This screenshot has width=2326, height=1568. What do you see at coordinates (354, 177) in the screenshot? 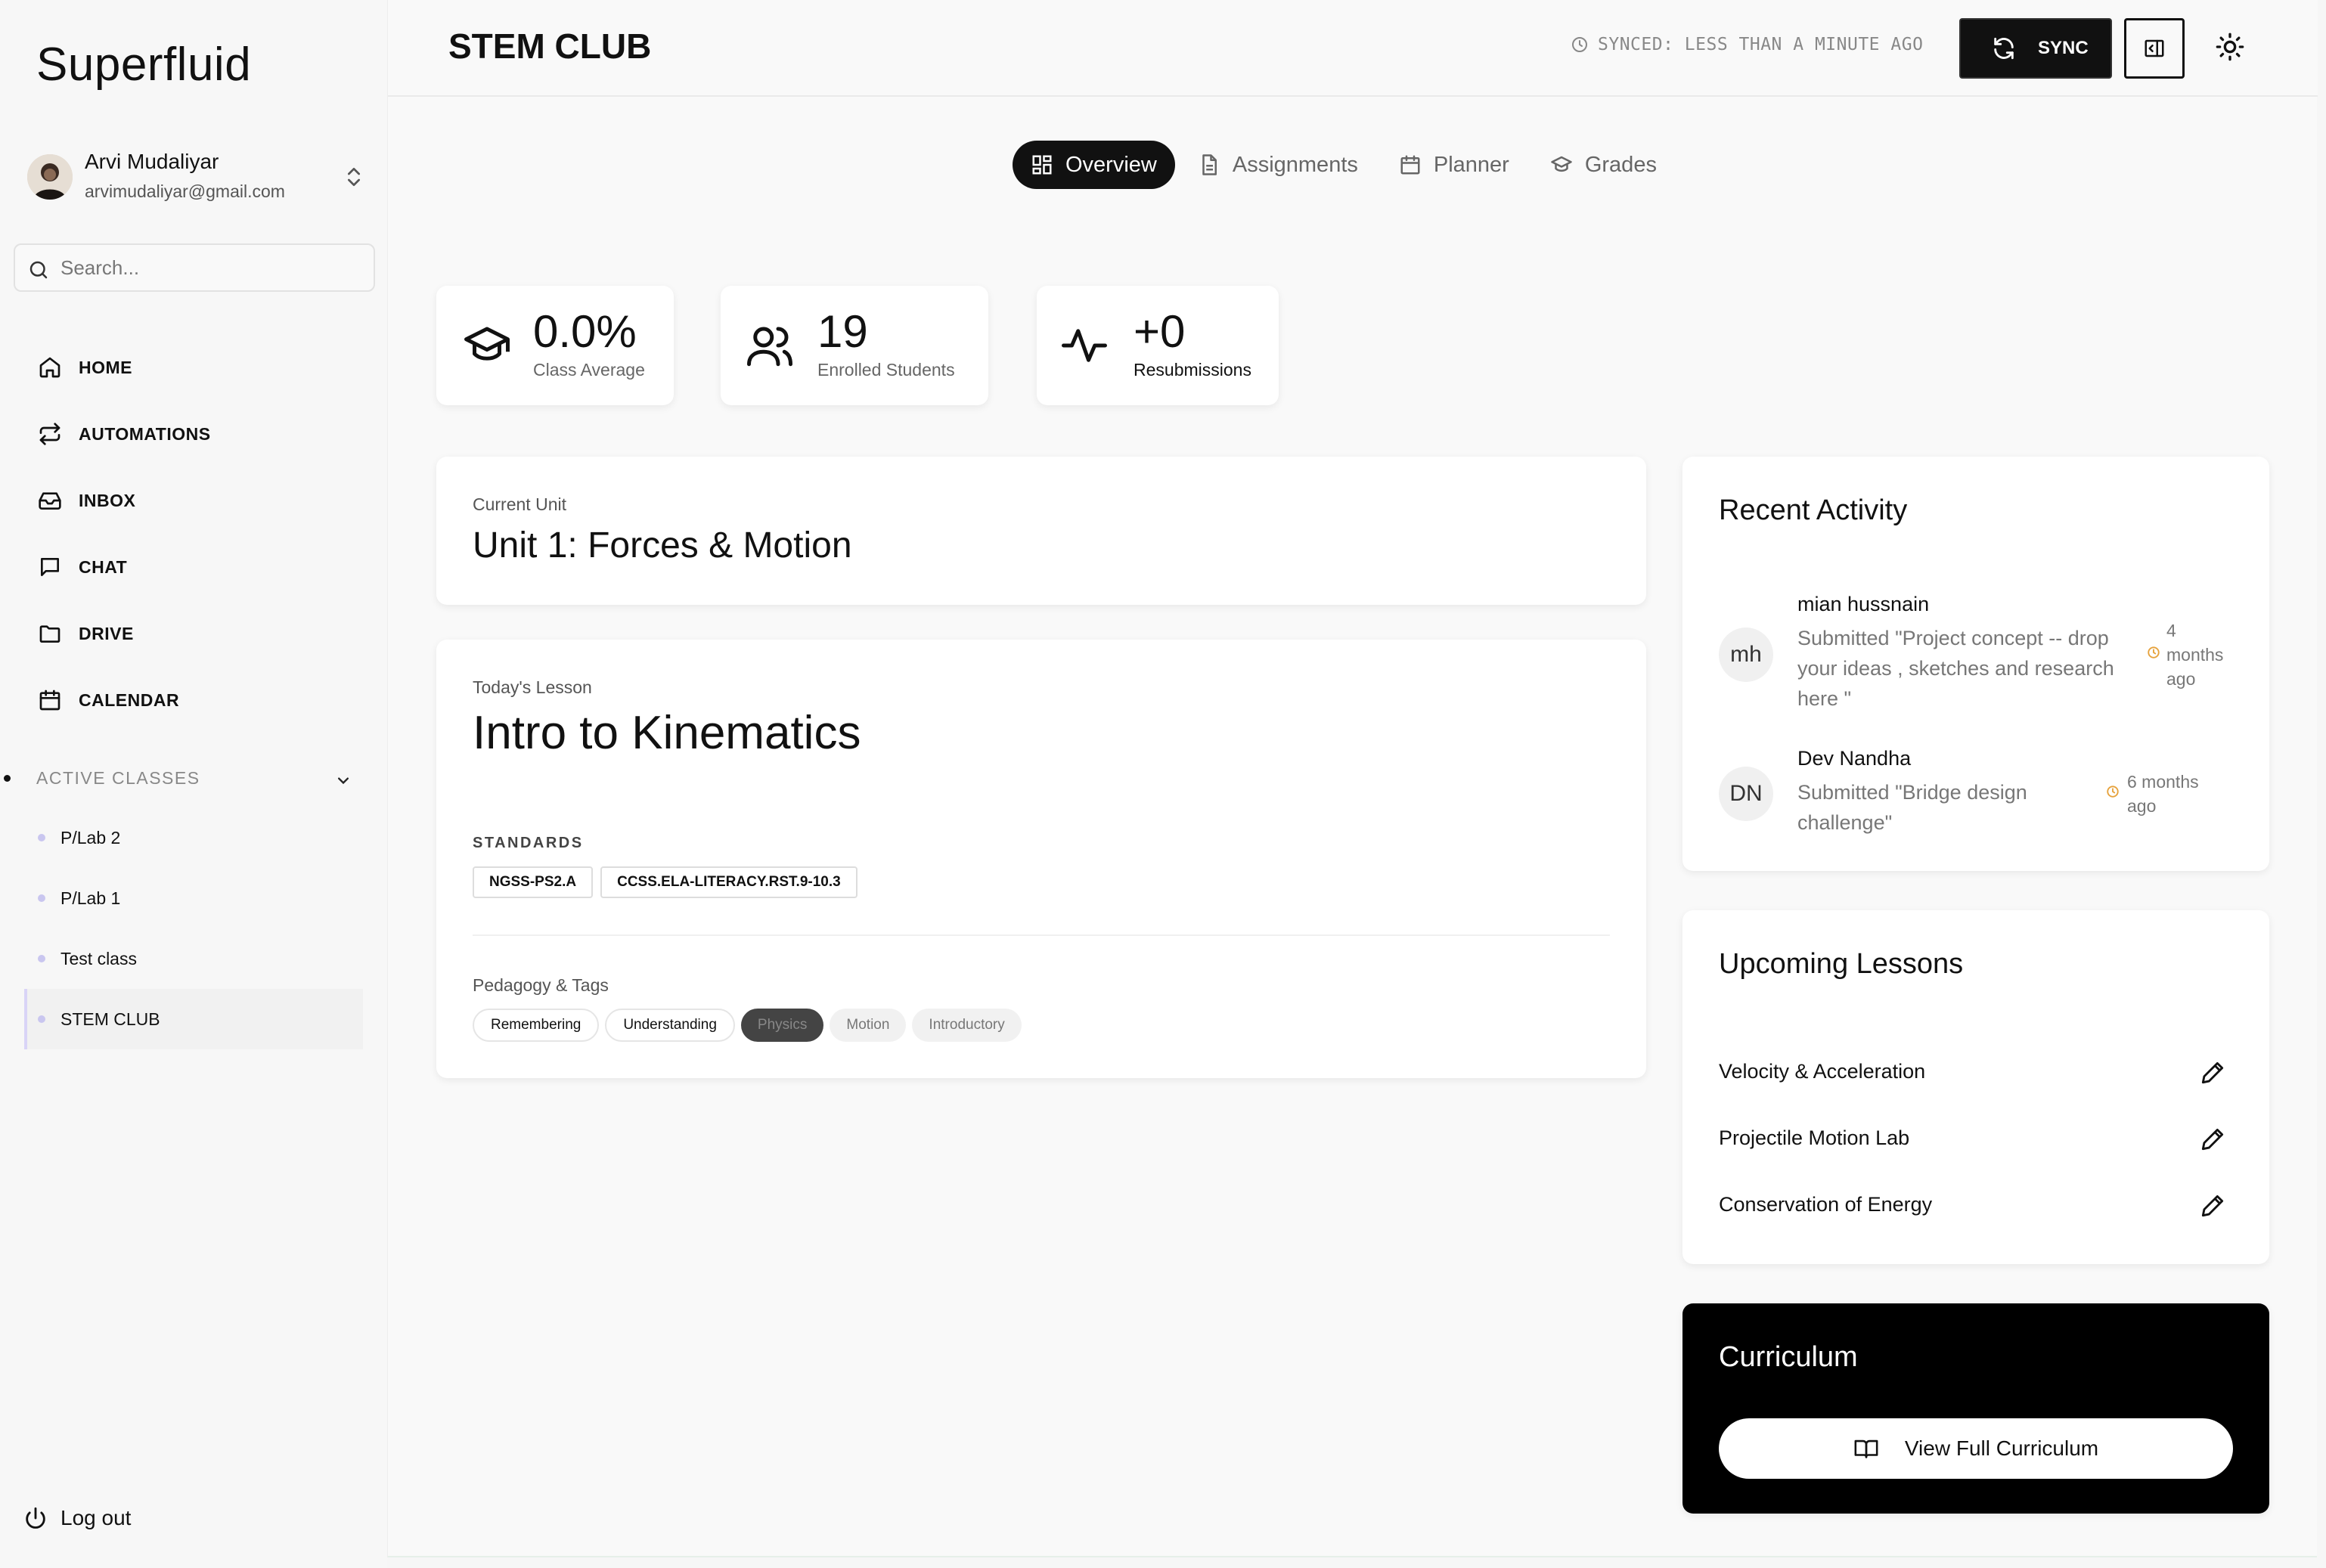
I see `chevrons-up-down-icon` at bounding box center [354, 177].